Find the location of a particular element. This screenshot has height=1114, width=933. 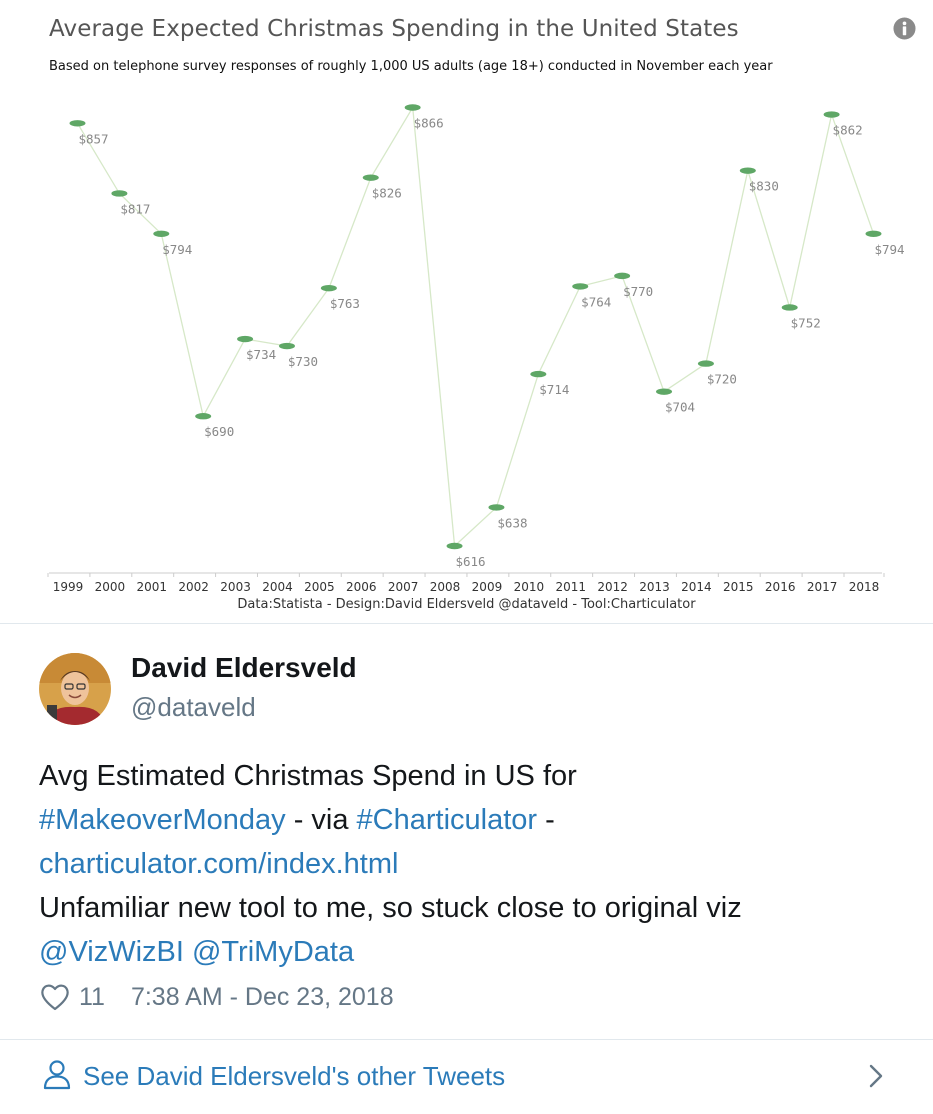

data-label: $704 is located at coordinates (680, 407).